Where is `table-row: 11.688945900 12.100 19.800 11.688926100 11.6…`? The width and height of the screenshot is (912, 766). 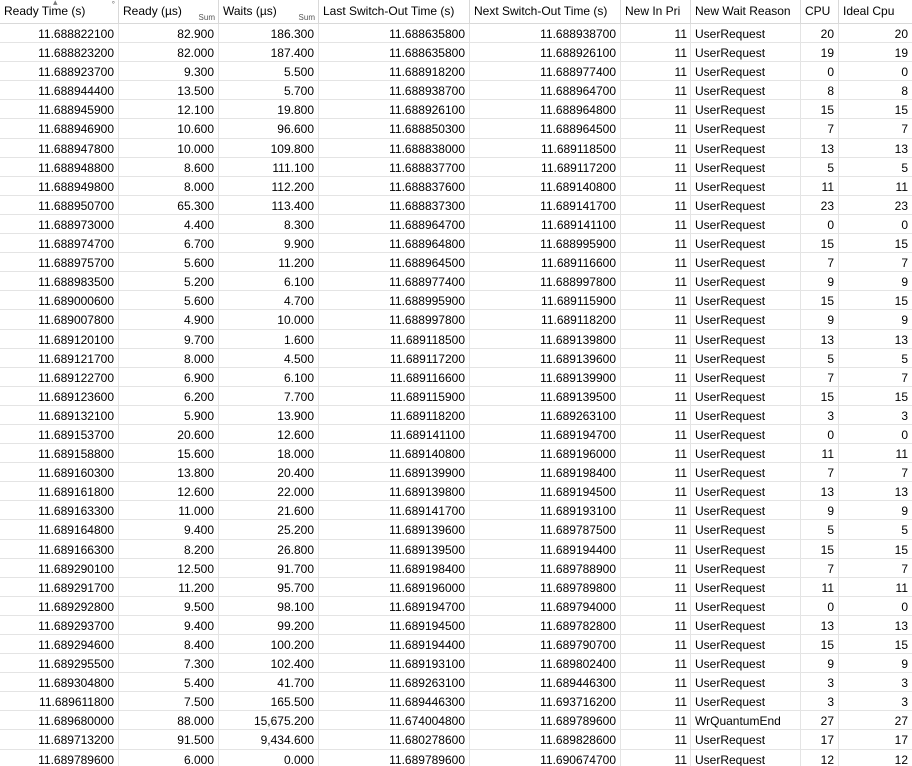
table-row: 11.688945900 12.100 19.800 11.688926100 11.6… is located at coordinates (456, 110).